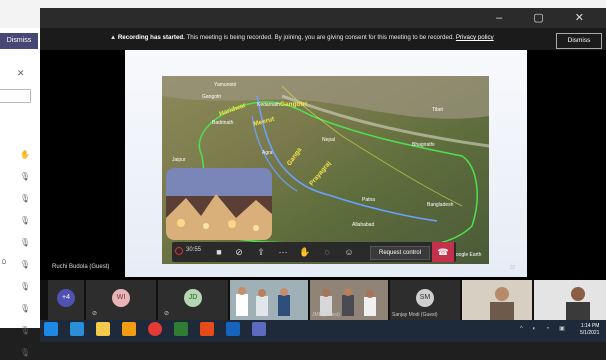 The height and width of the screenshot is (360, 606). What do you see at coordinates (590, 326) in the screenshot?
I see `clock-time: 1:14 PM` at bounding box center [590, 326].